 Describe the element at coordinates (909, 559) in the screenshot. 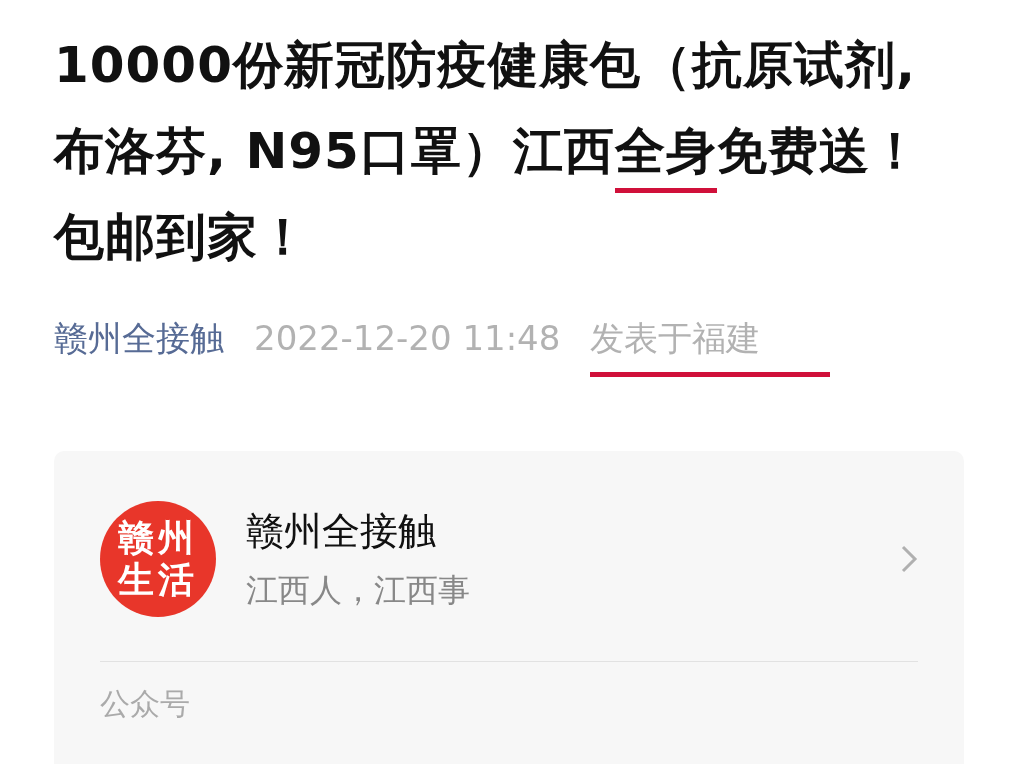

I see `chevron-right-icon` at that location.